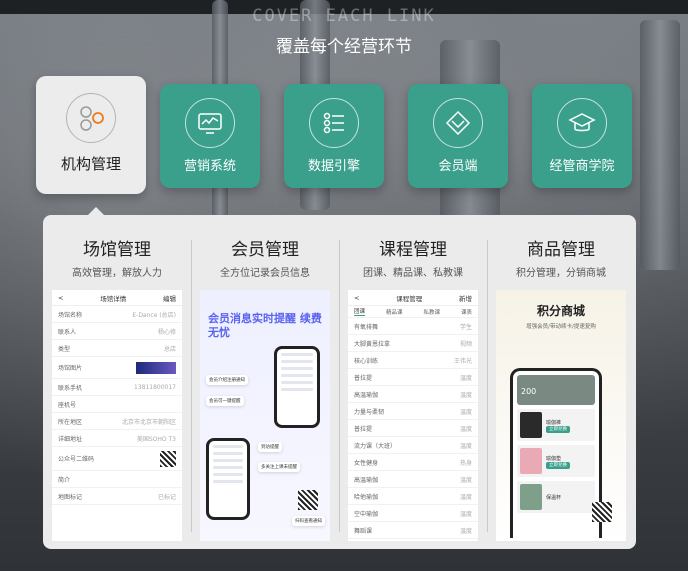 The width and height of the screenshot is (688, 571). I want to click on notification-bubble: 多关注上课未提醒, so click(279, 467).